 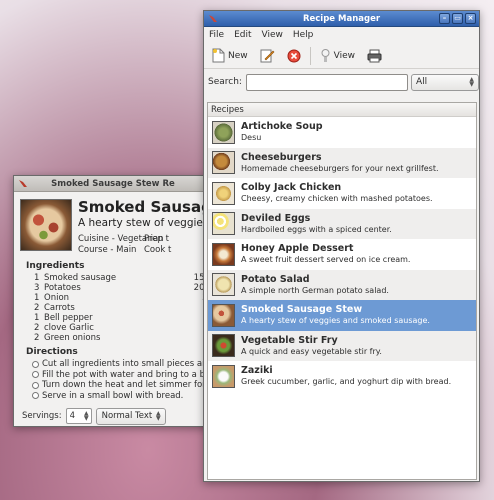 What do you see at coordinates (127, 385) in the screenshot?
I see `direction-text: Turn down the heat and let simmer for at` at bounding box center [127, 385].